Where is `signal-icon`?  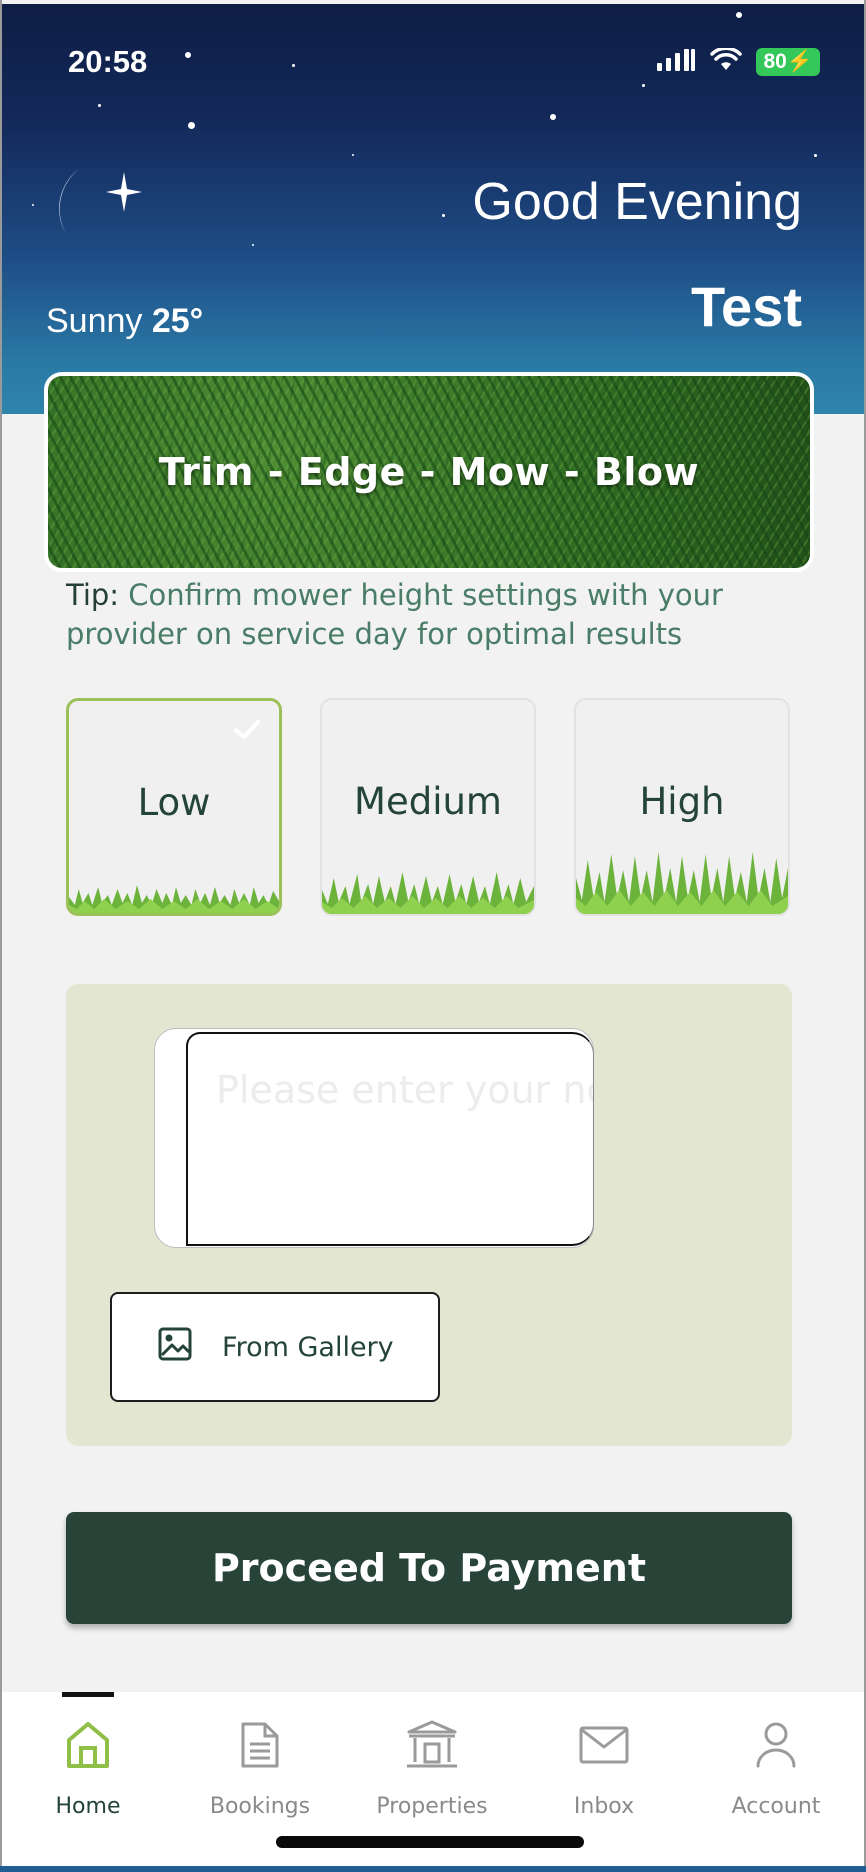 signal-icon is located at coordinates (676, 62).